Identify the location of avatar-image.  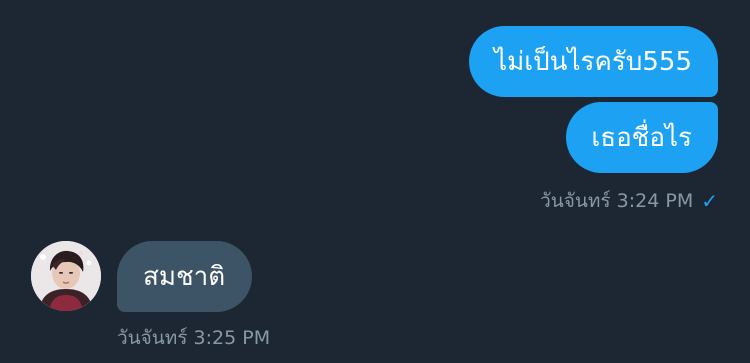
(66, 276).